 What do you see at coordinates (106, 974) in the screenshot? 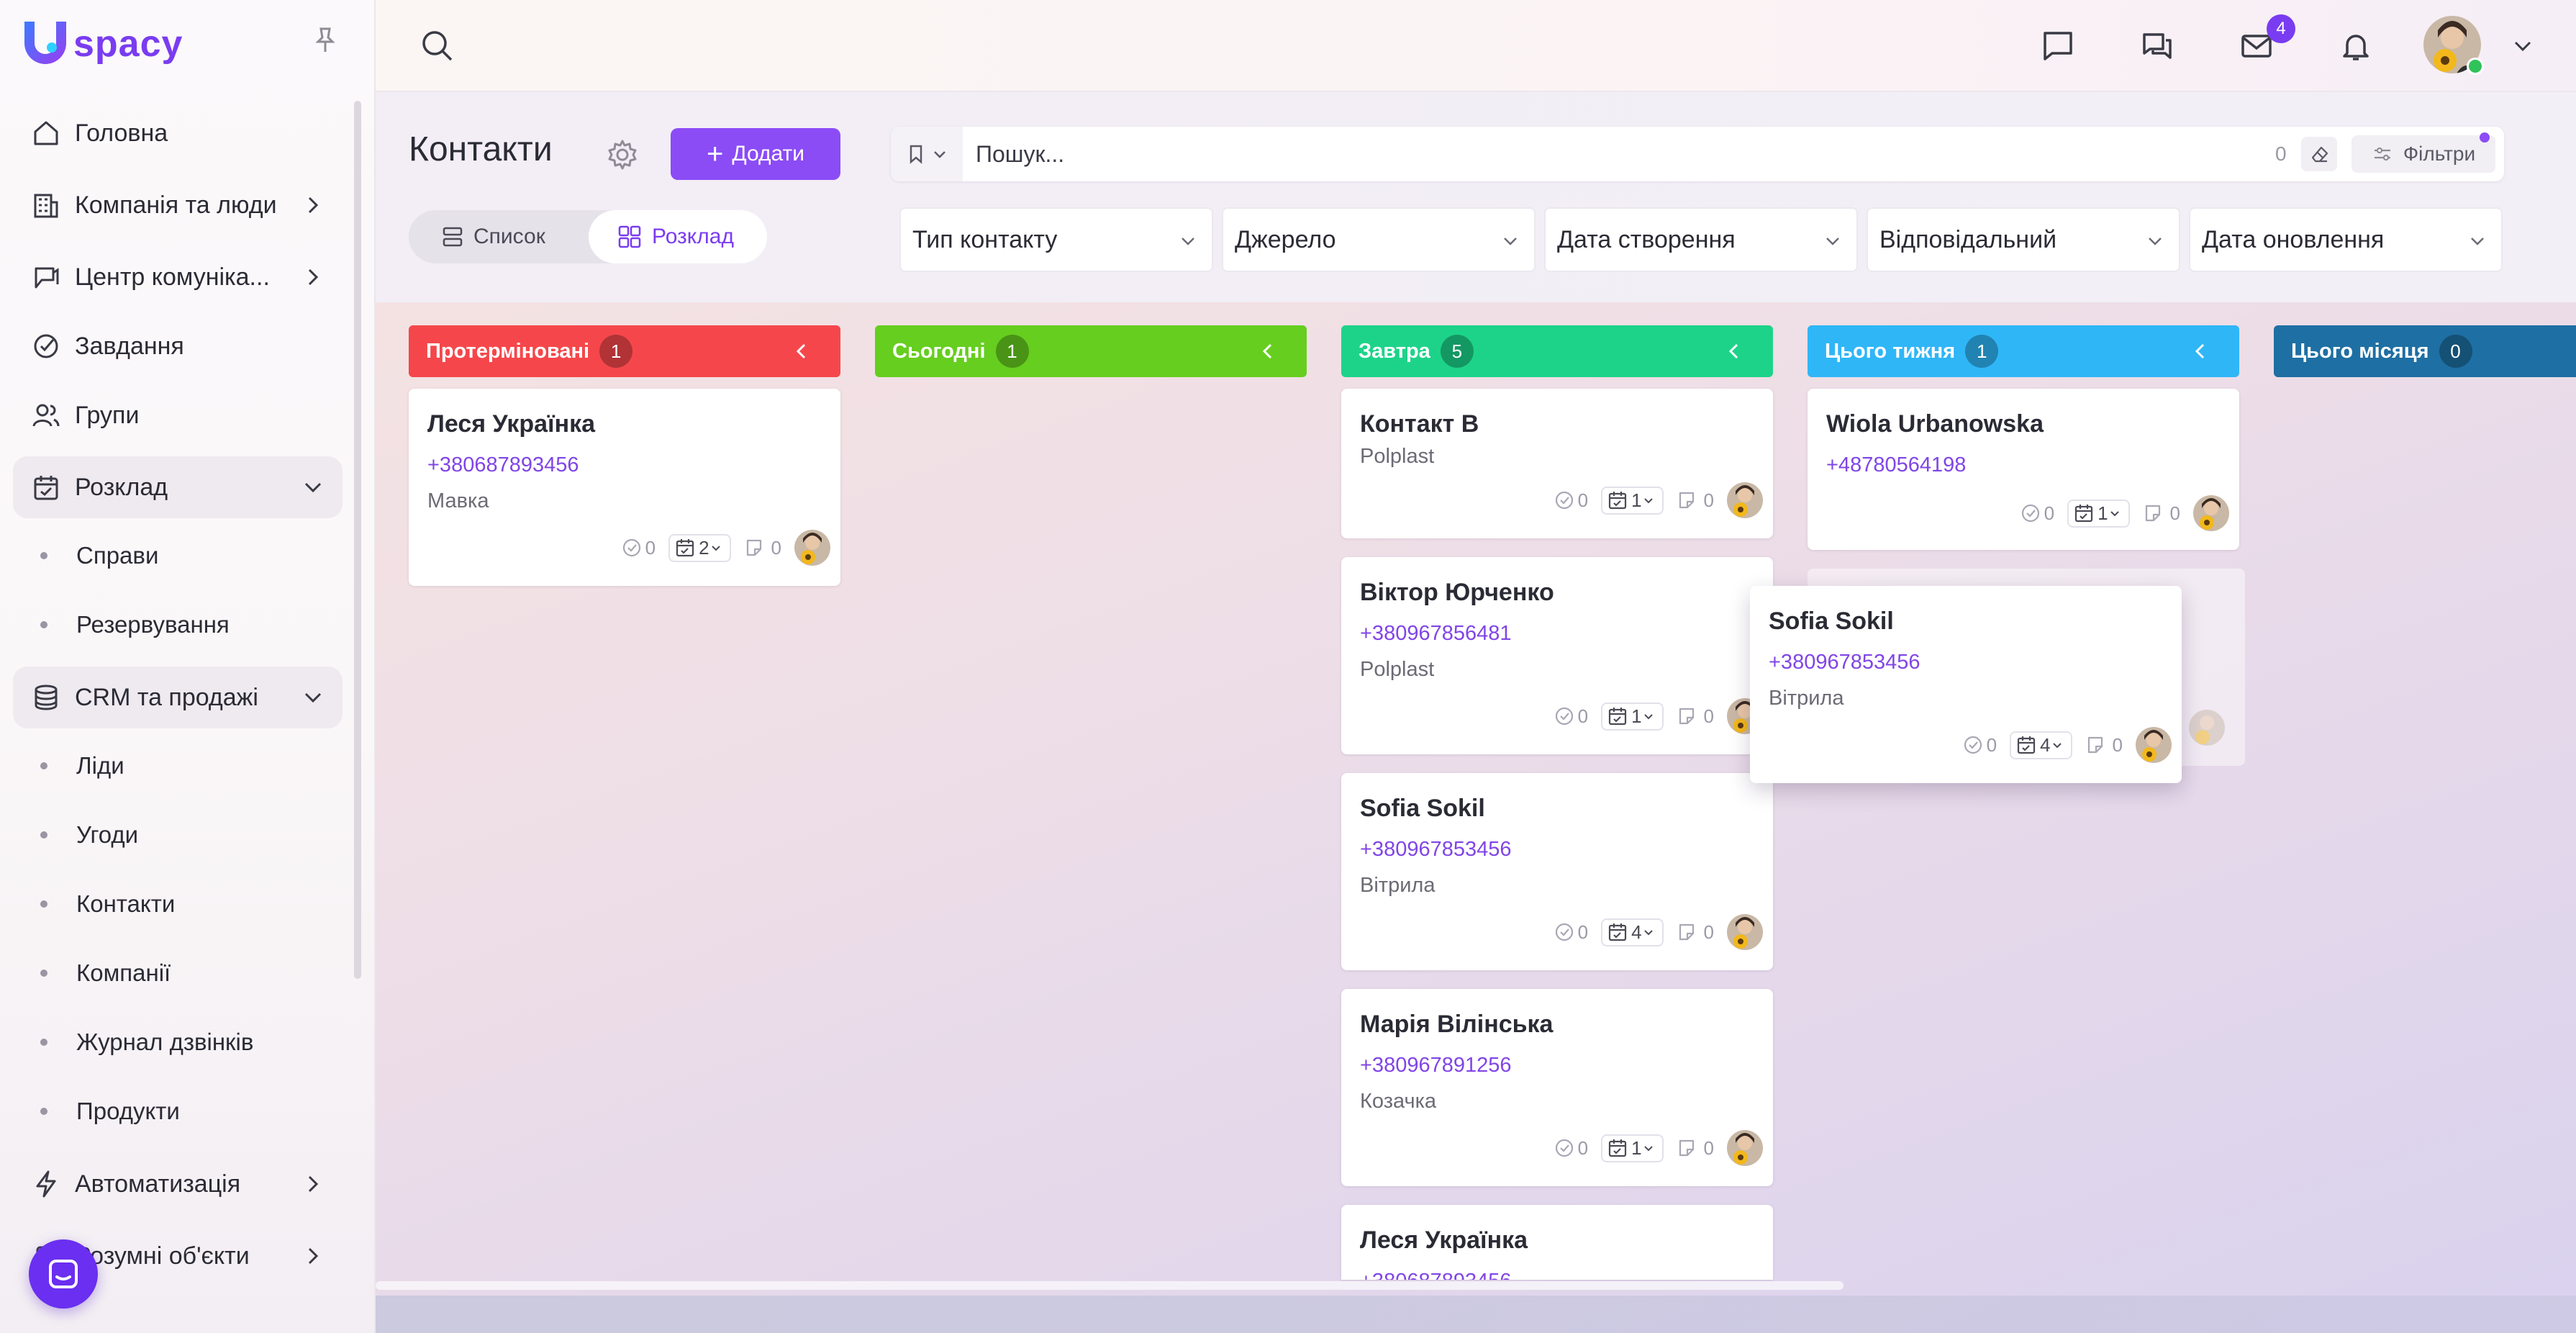
I see `sidebar-sub-companies: Компанії` at bounding box center [106, 974].